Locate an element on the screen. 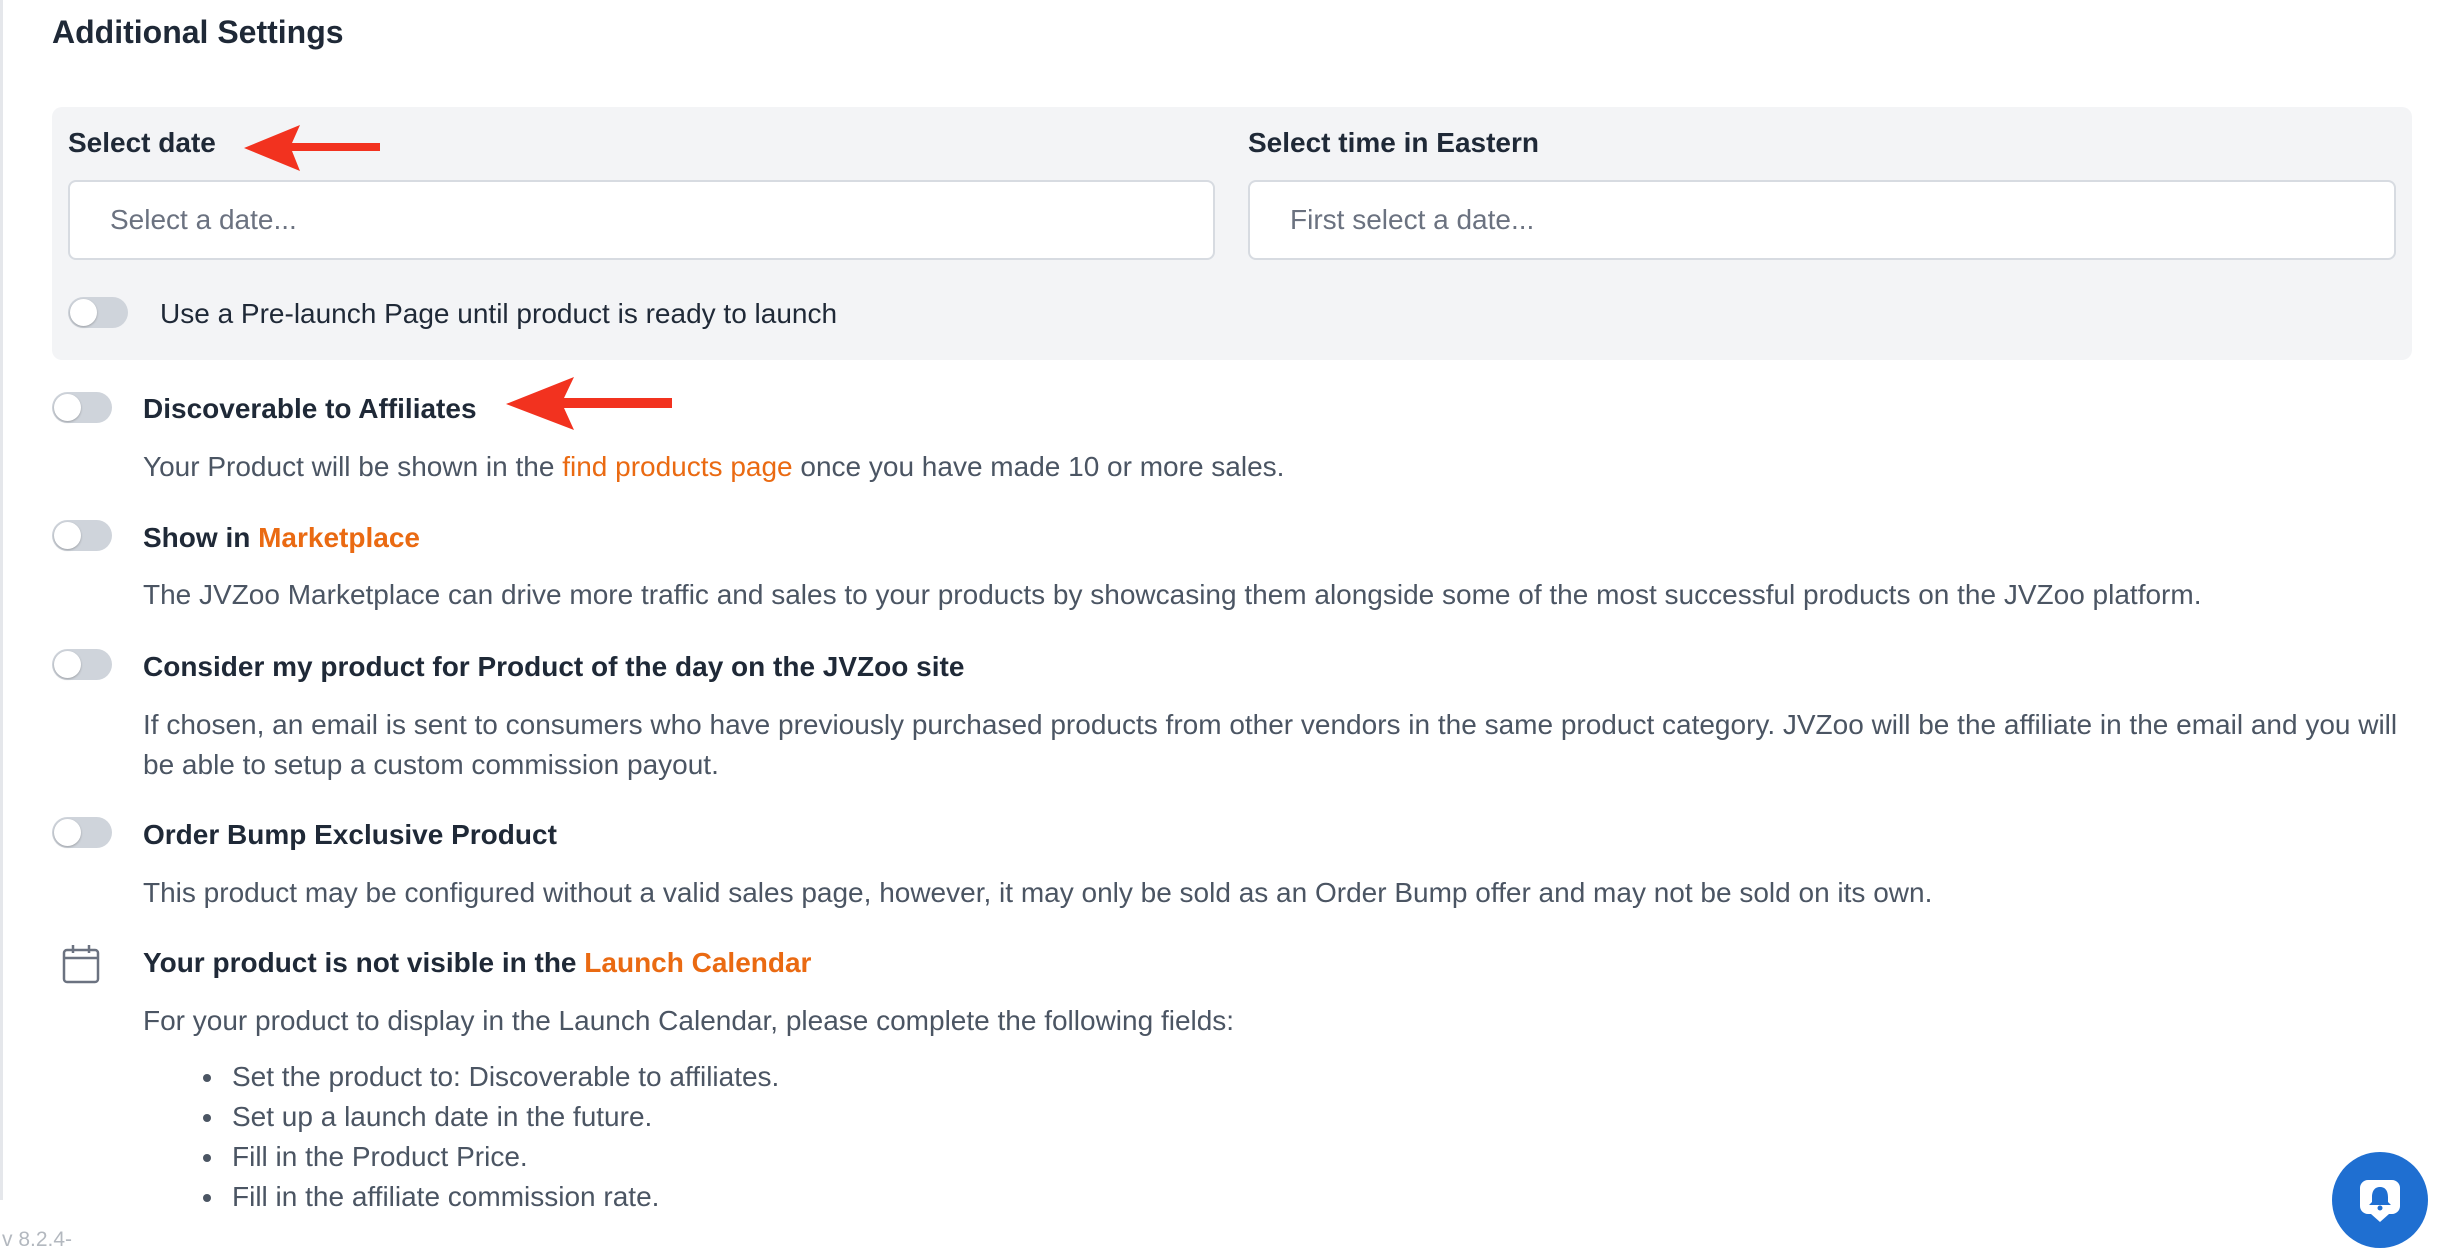  discoverable-desc-text: Your Product will be shown in the is located at coordinates (353, 466).